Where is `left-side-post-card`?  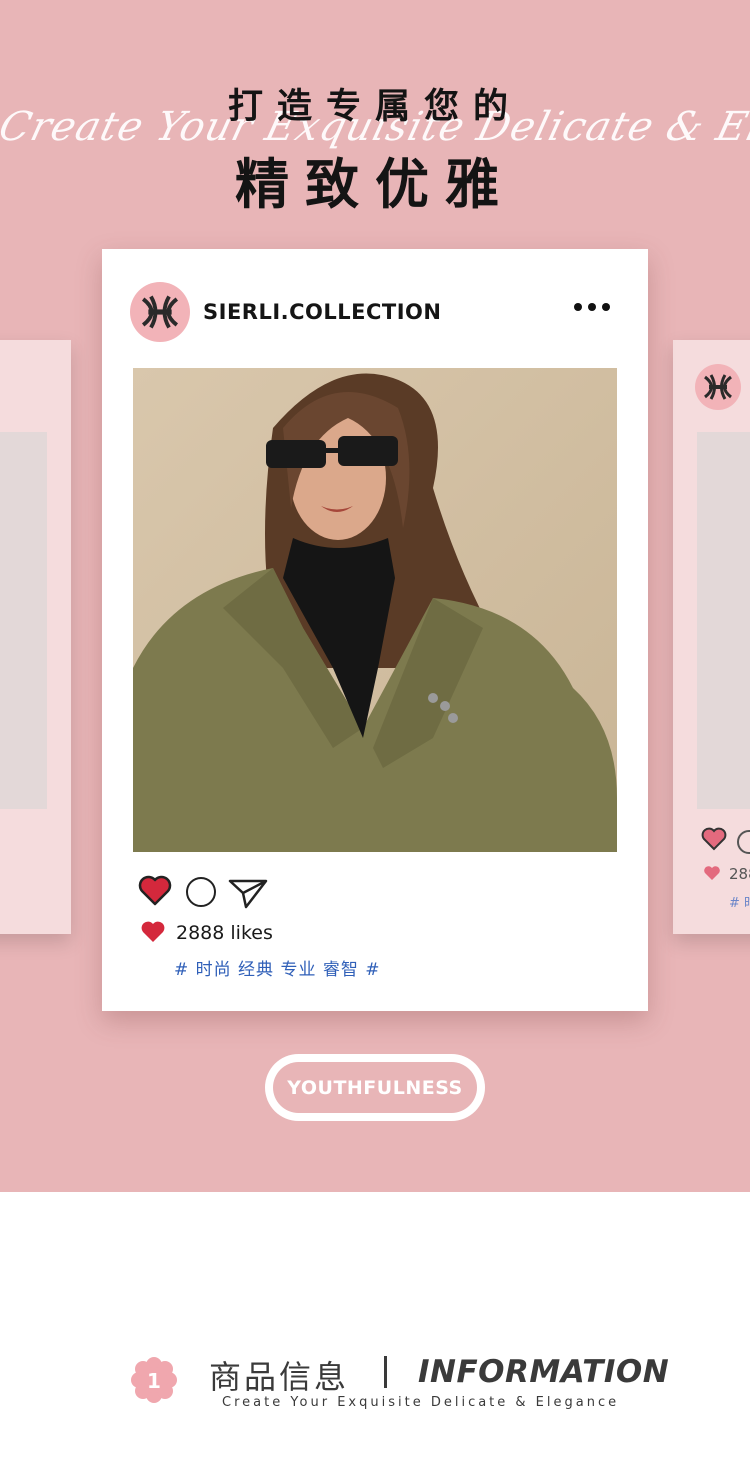 left-side-post-card is located at coordinates (35, 637).